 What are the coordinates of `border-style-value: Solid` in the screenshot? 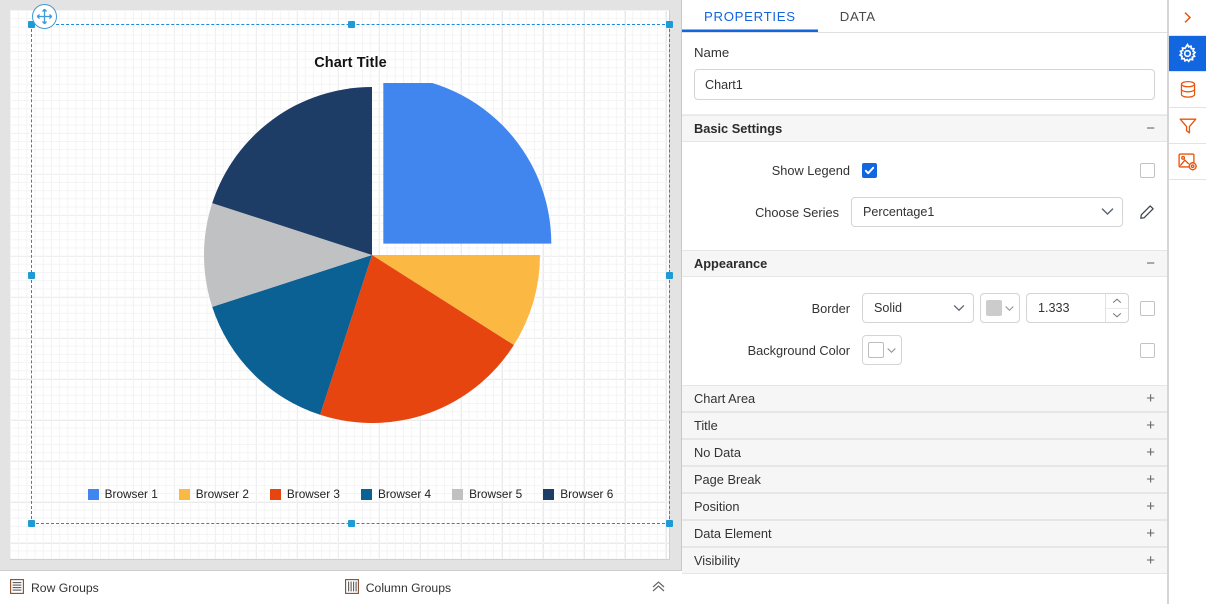 It's located at (888, 308).